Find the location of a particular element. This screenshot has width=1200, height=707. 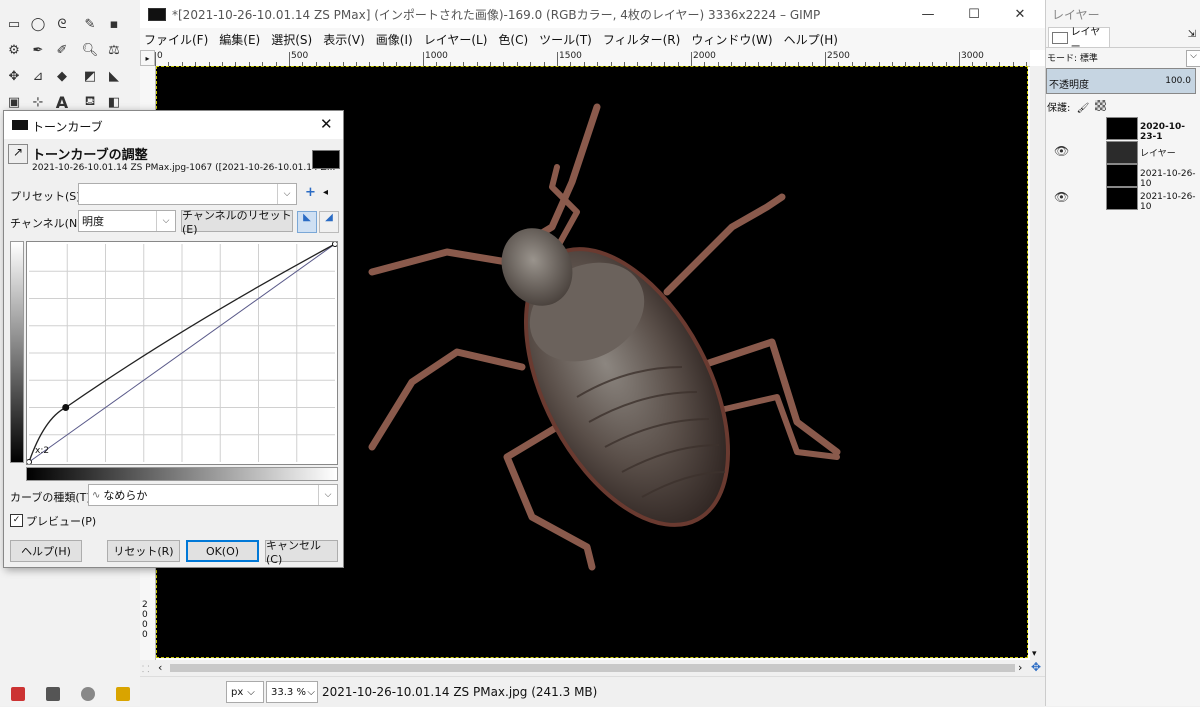

panel-menu-icon: ⇲ is located at coordinates (1192, 34).